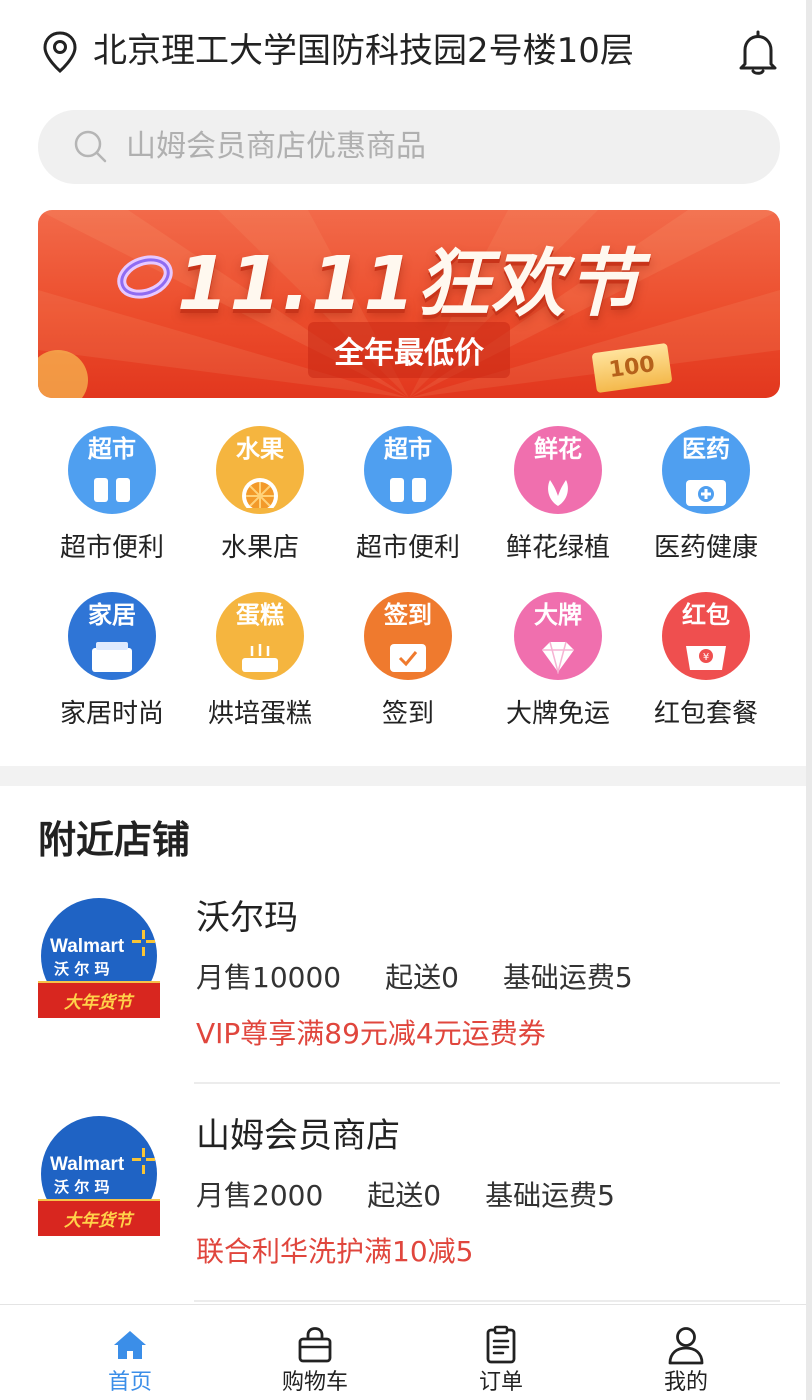 The height and width of the screenshot is (1400, 812). I want to click on search-placeholder: 山姆会员商店优惠商品, so click(276, 146).